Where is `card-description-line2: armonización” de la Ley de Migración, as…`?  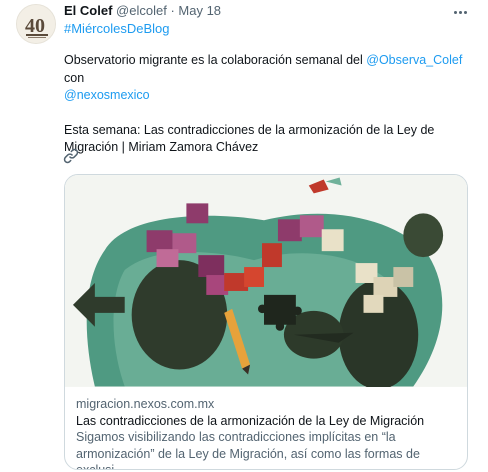 card-description-line2: armonización” de la Ley de Migración, as… is located at coordinates (248, 458).